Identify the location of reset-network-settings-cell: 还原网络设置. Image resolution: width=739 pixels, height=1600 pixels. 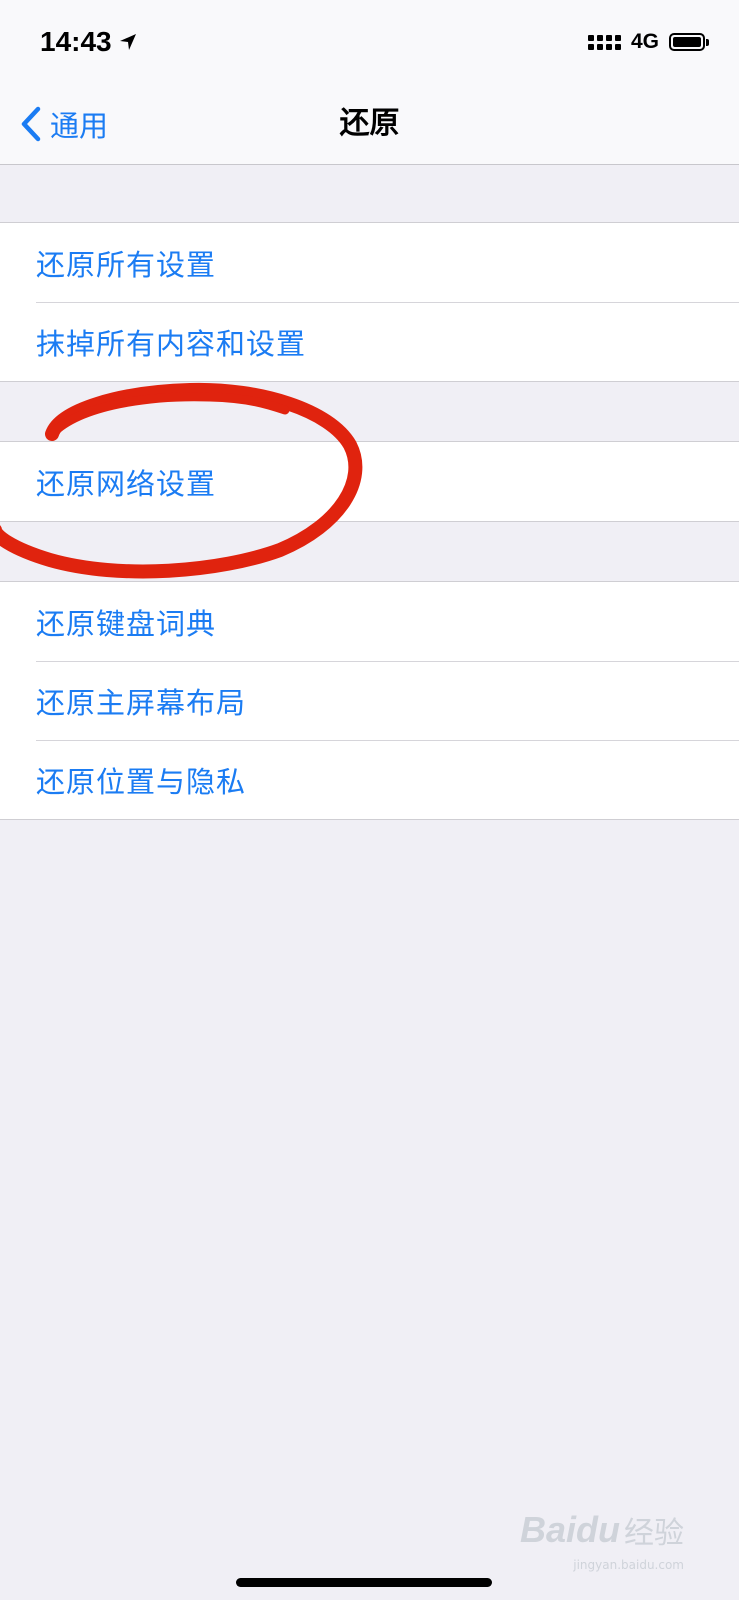
(369, 481).